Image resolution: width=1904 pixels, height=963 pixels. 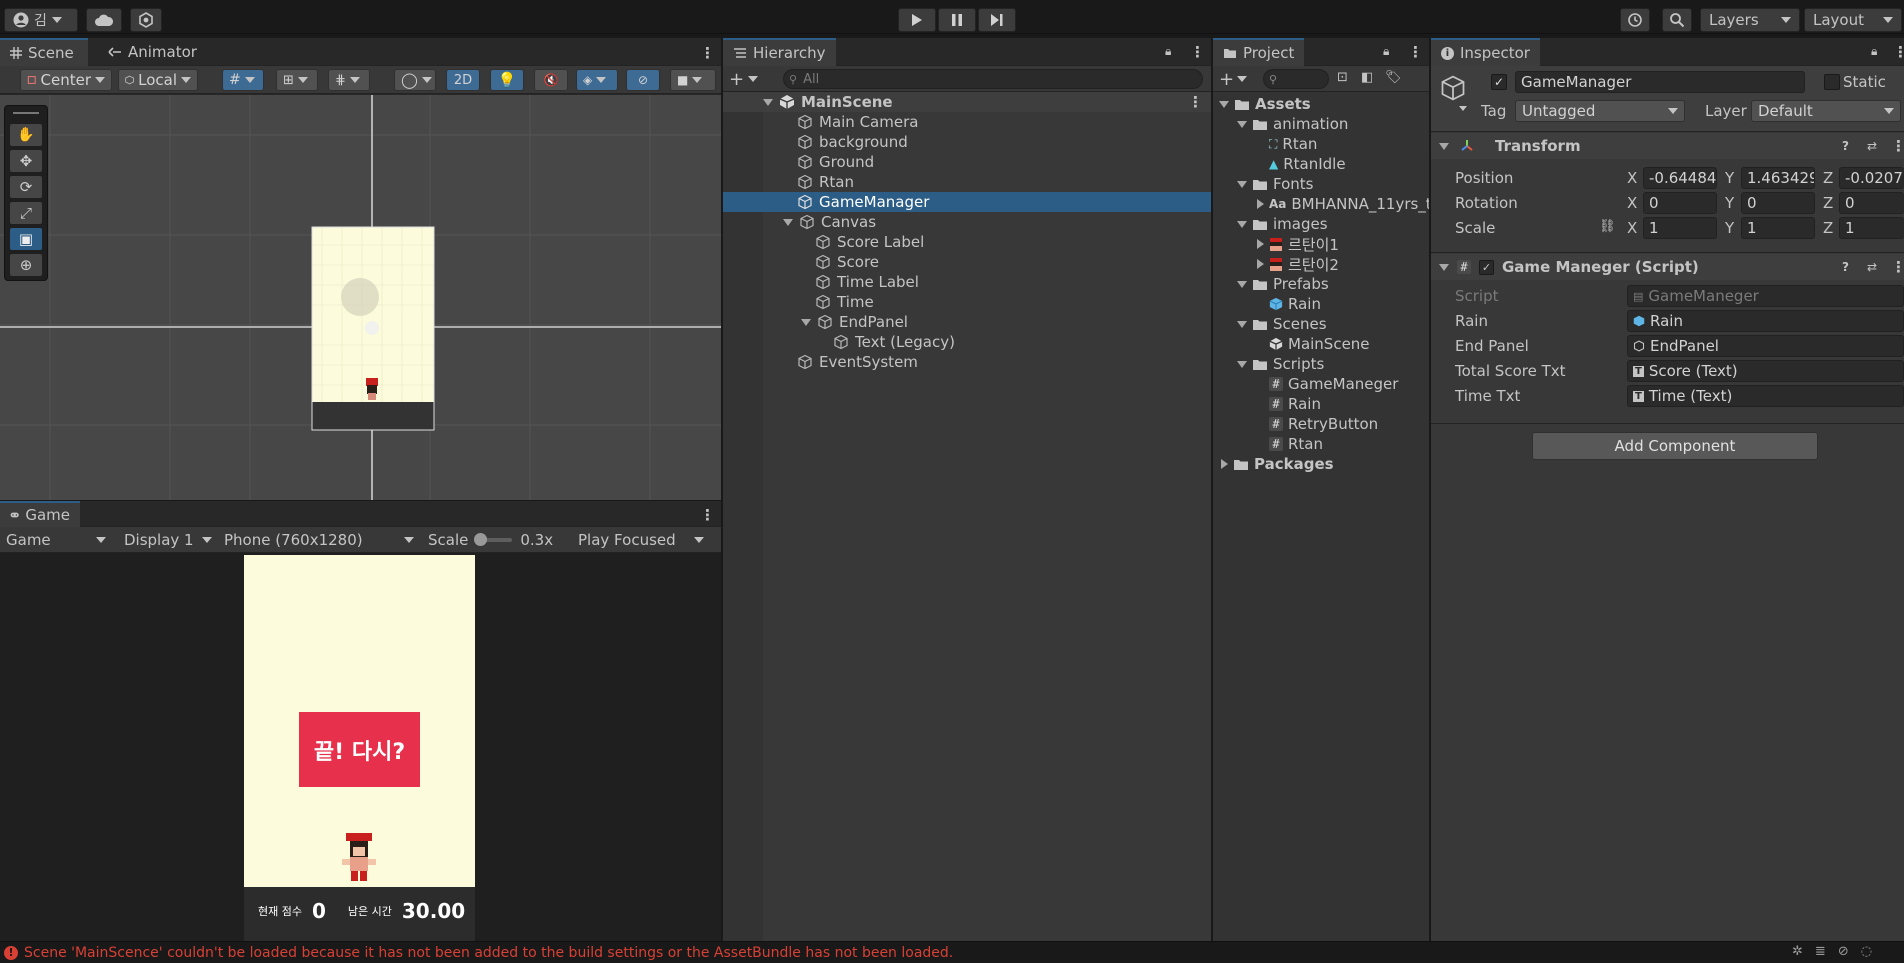 I want to click on position-z-field: -0.0207, so click(x=1871, y=178).